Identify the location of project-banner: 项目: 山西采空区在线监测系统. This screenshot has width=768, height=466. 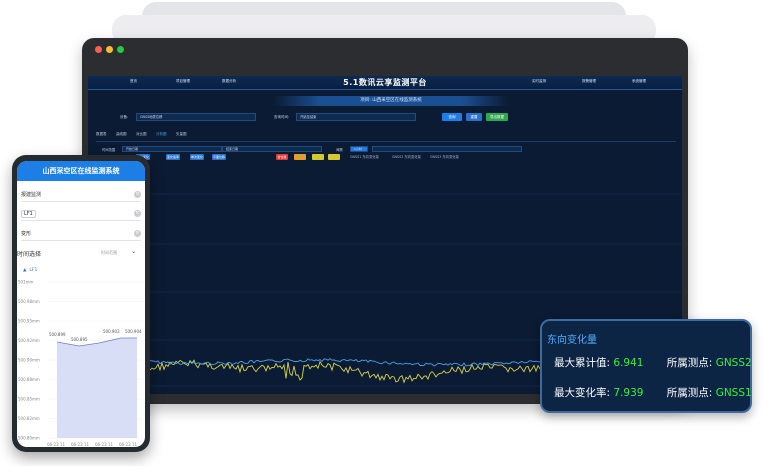
(391, 101).